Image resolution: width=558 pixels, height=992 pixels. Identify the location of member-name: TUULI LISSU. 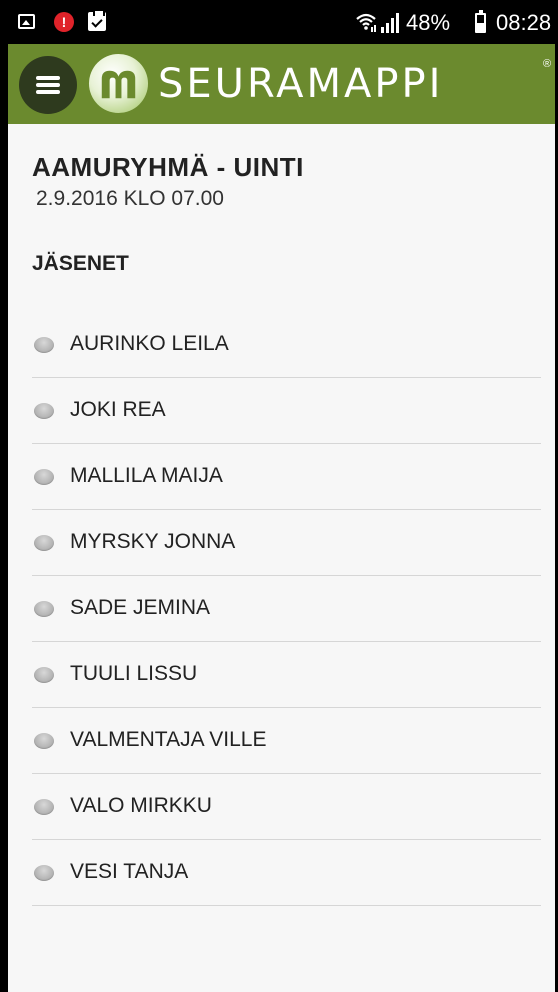
(134, 673).